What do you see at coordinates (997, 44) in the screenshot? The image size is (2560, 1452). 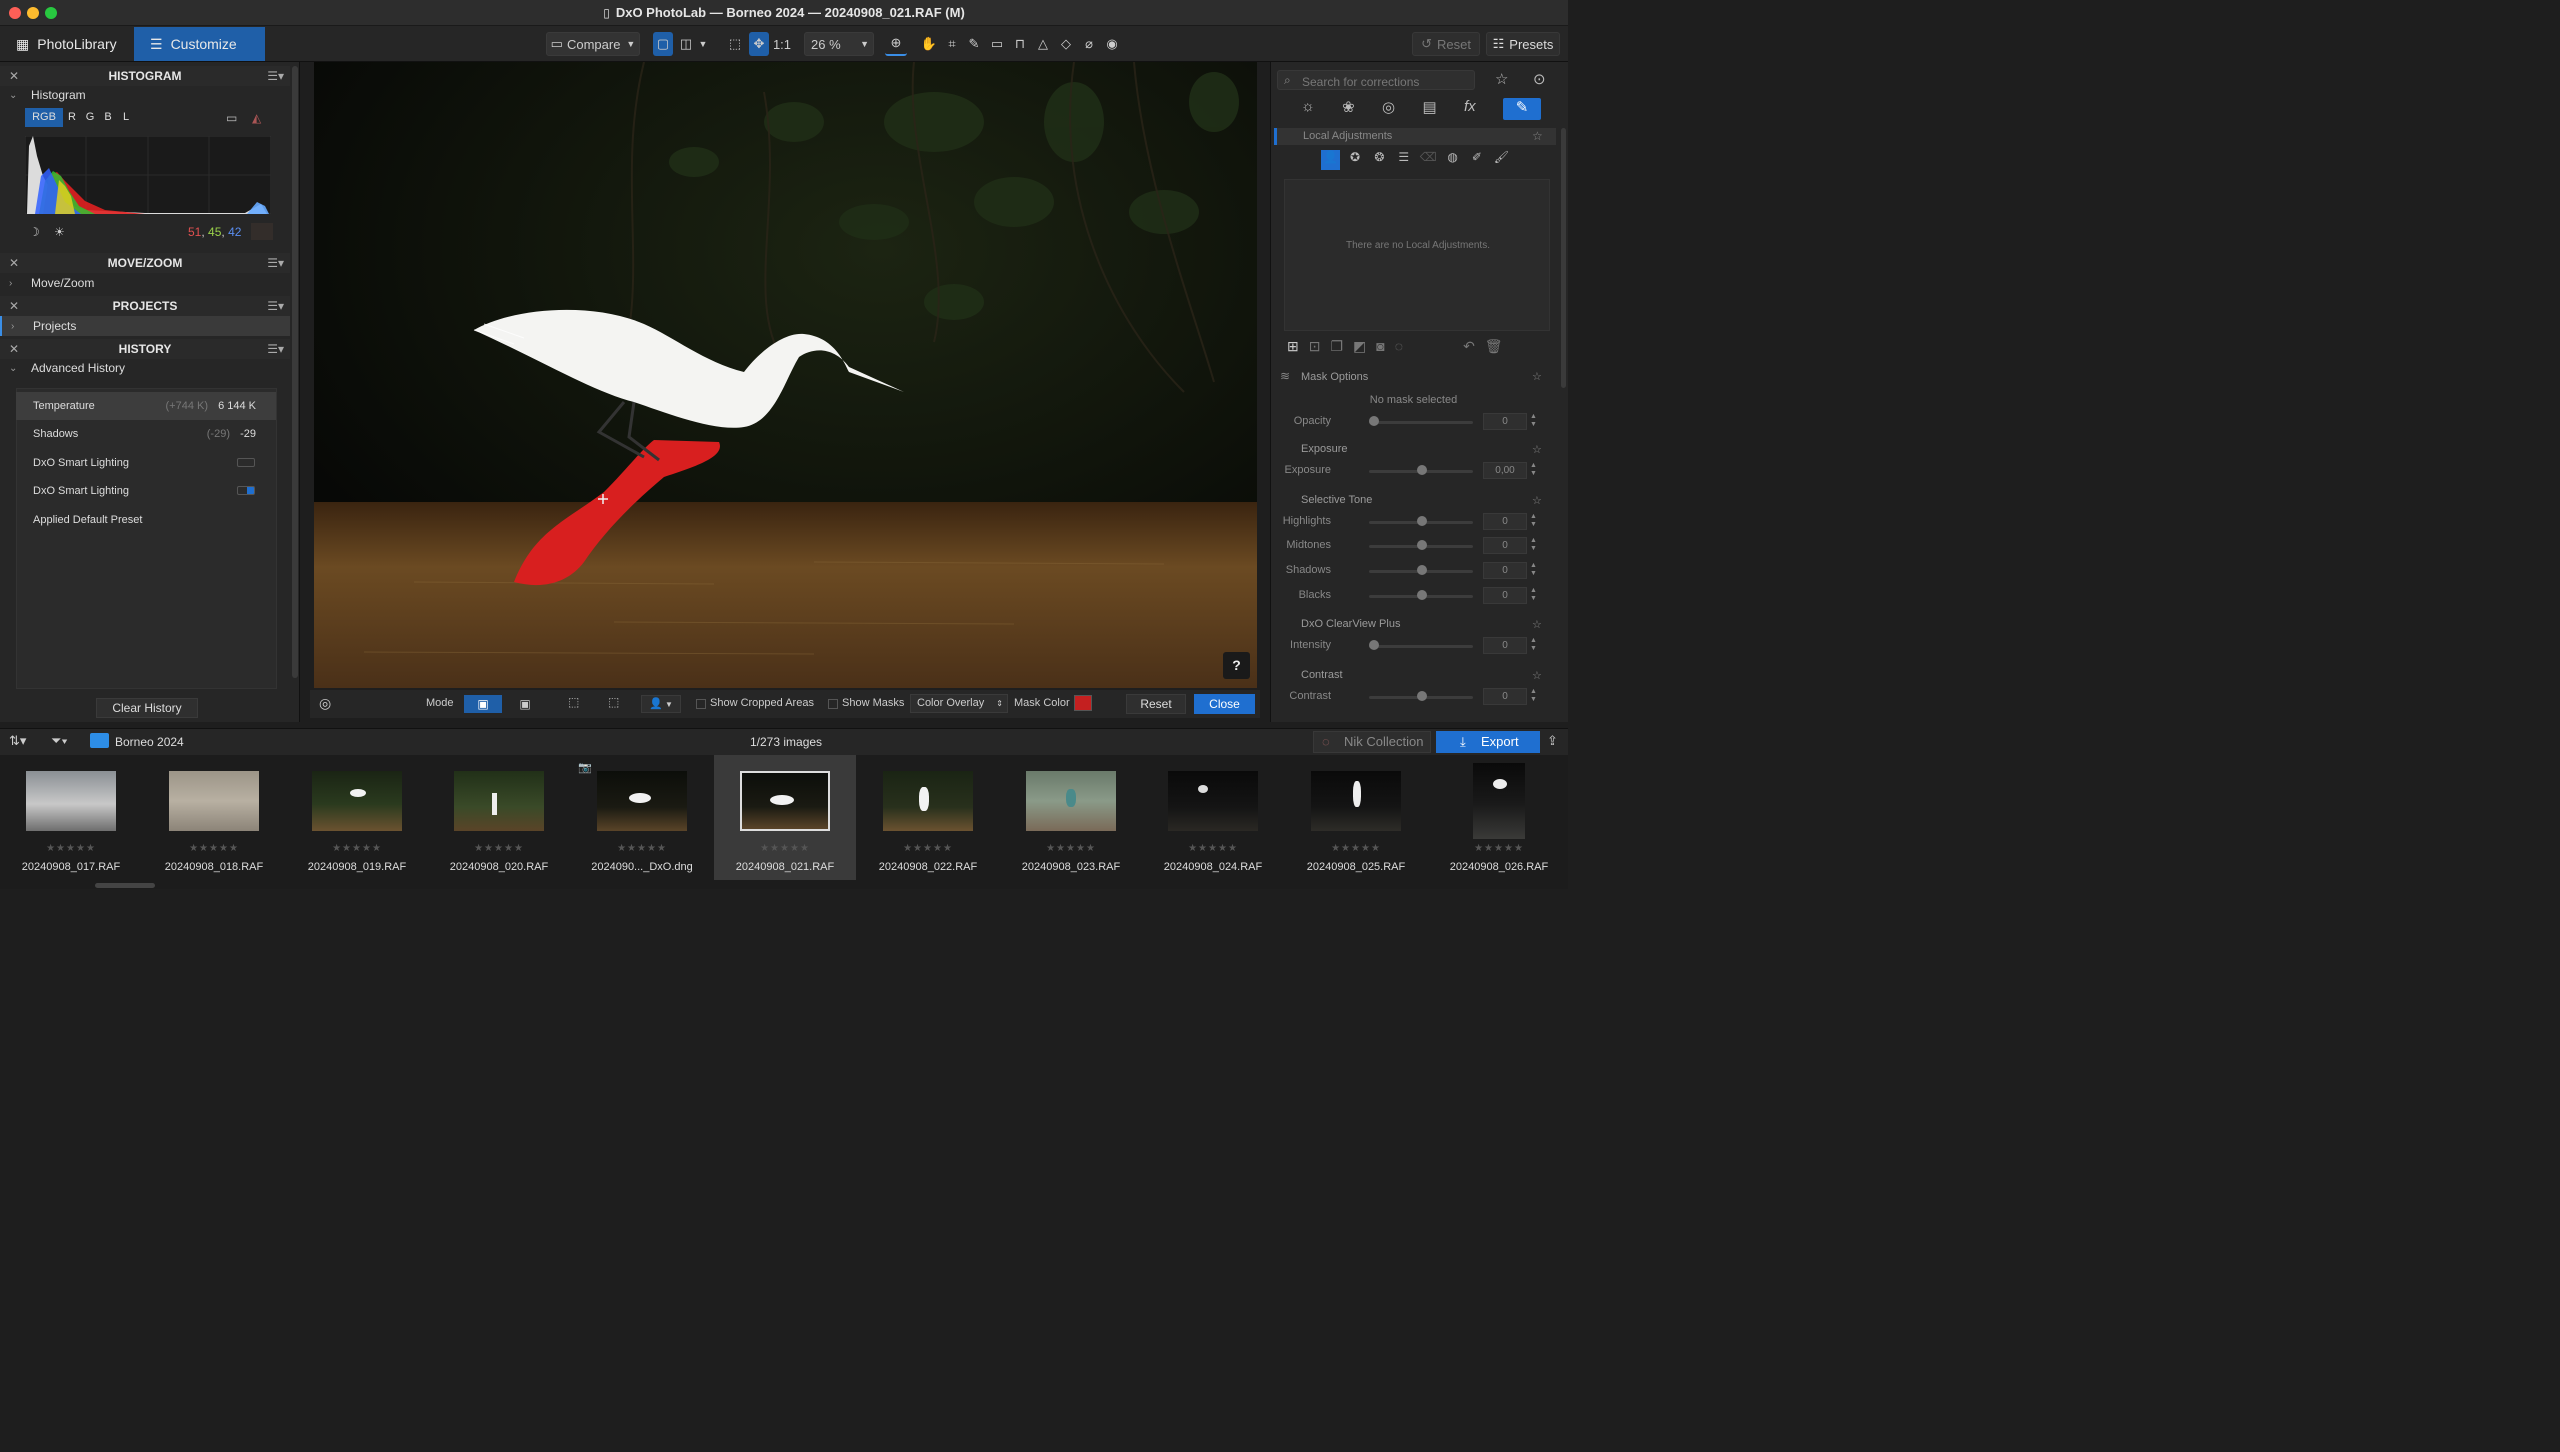 I see `horizon-tool-button: ▭` at bounding box center [997, 44].